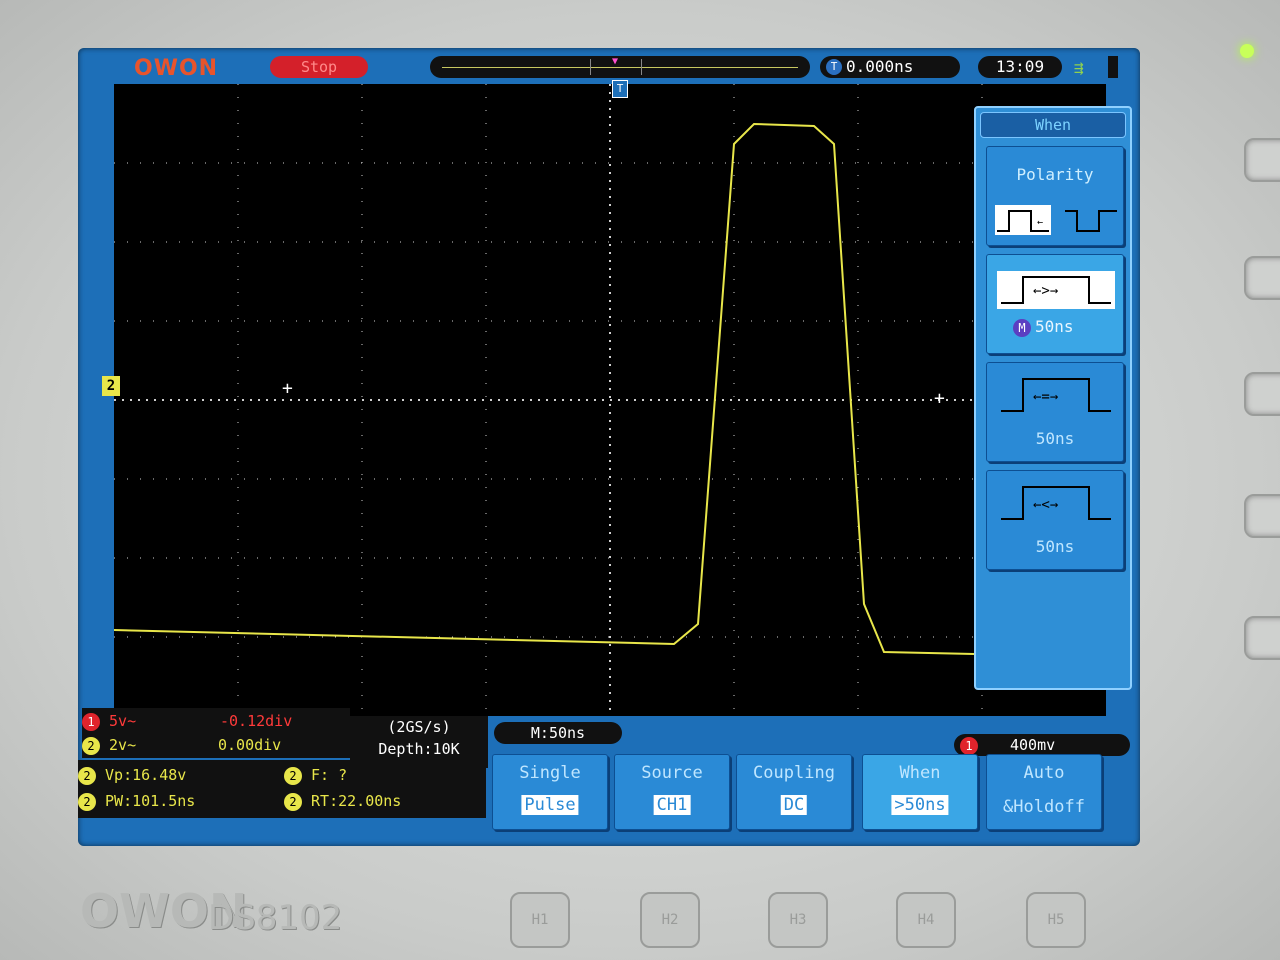 The height and width of the screenshot is (960, 1280). Describe the element at coordinates (1033, 745) in the screenshot. I see `trigger-level-value: 400mv` at that location.